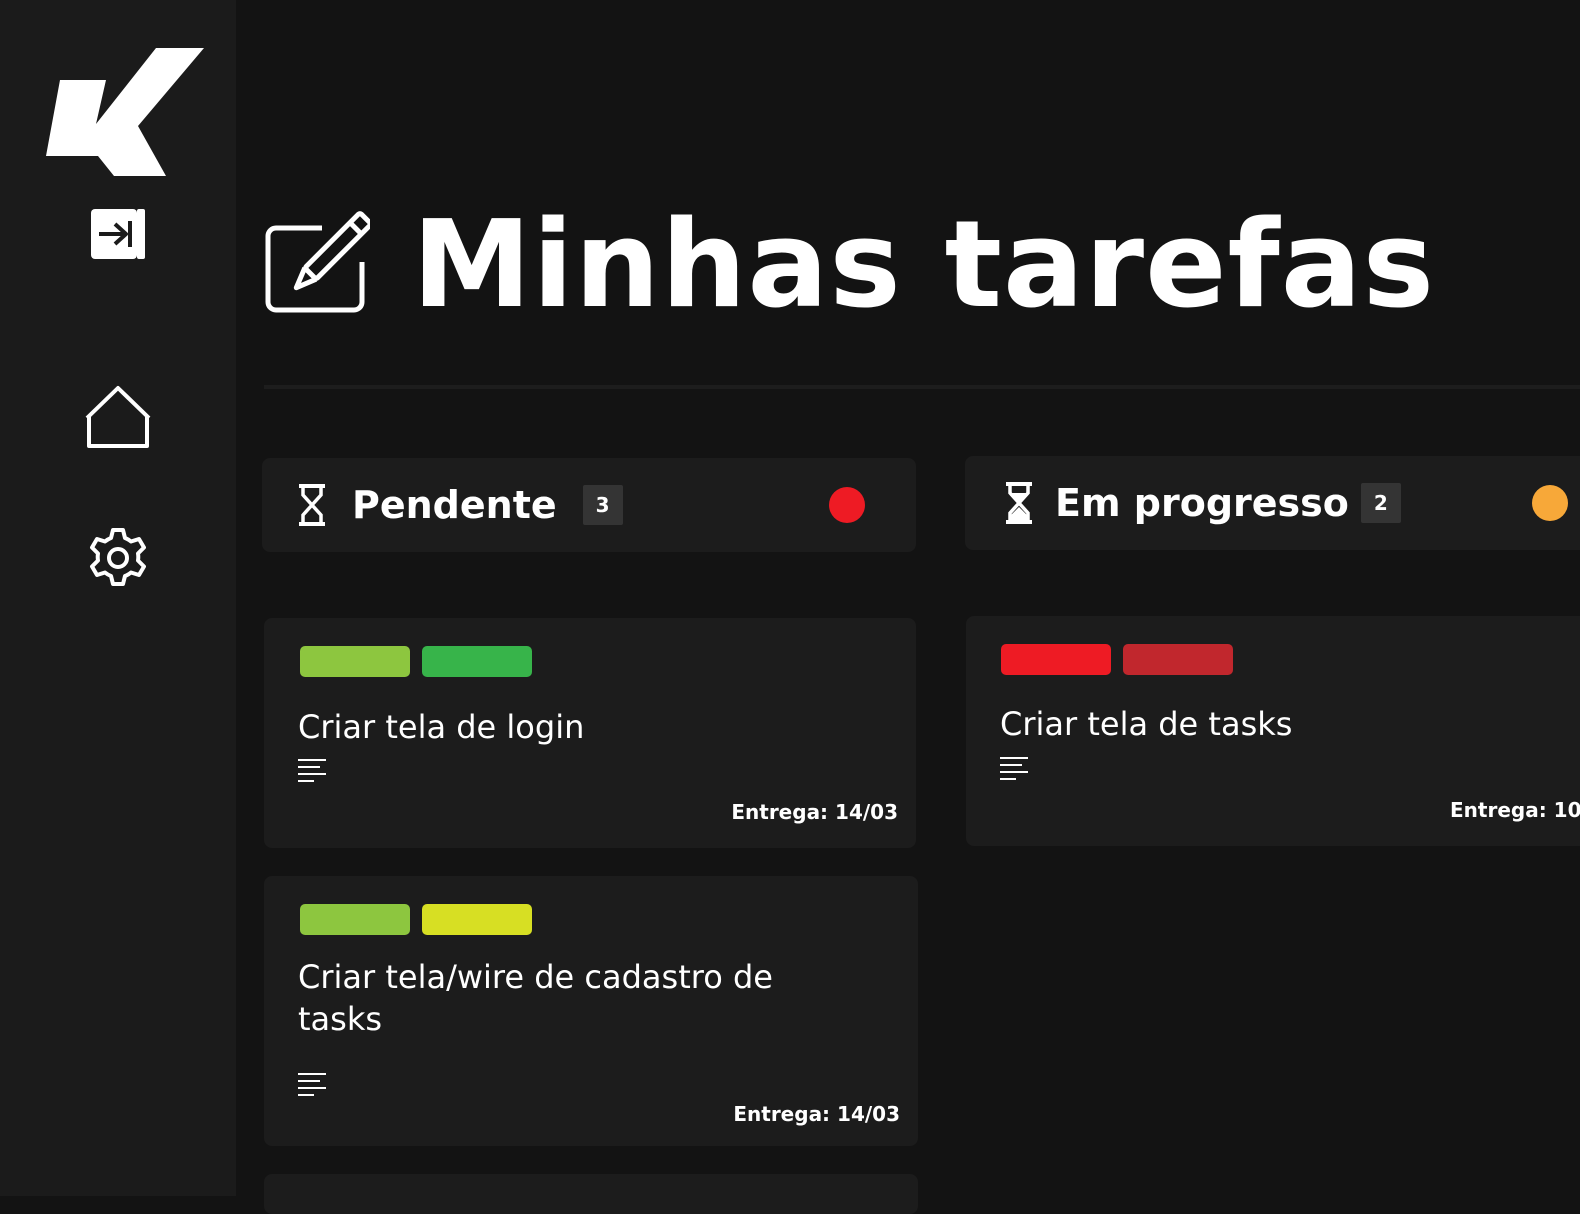  Describe the element at coordinates (590, 733) in the screenshot. I see `task-card: Criar tela de login Entrega: 14/03` at that location.